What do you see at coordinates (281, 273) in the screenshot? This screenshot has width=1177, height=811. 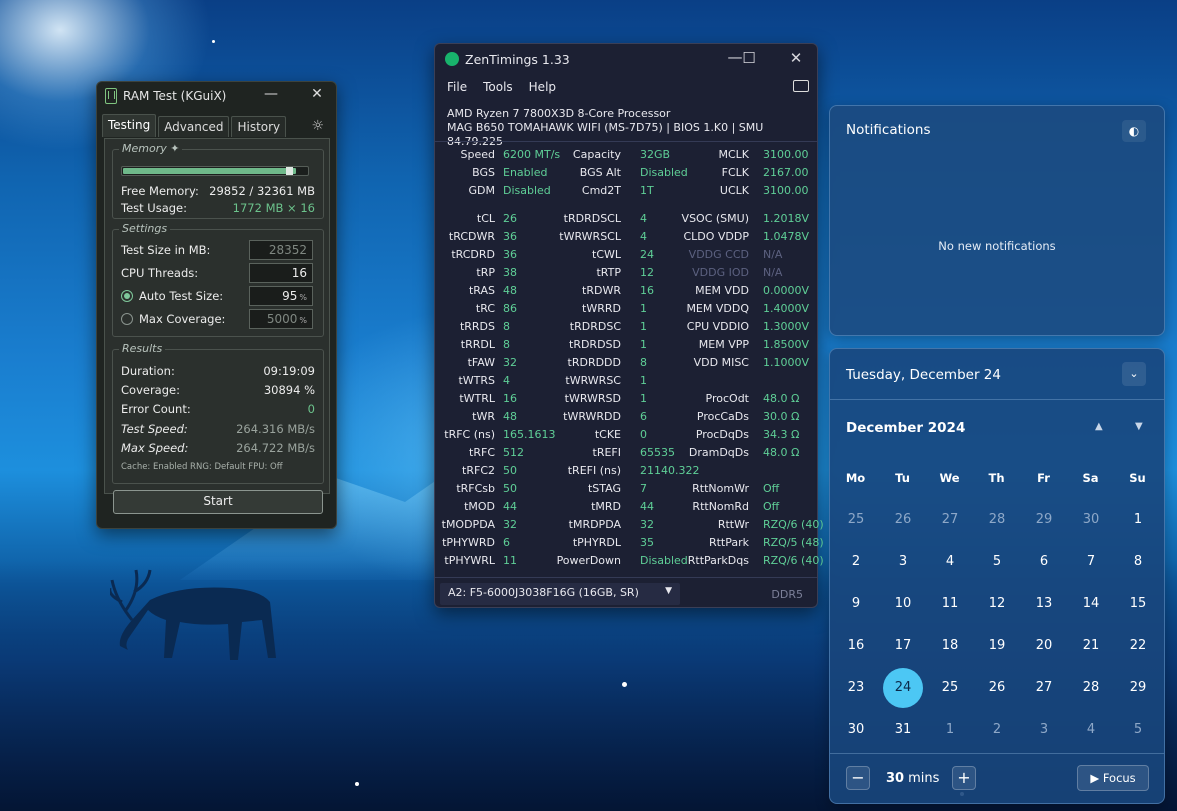 I see `cpu-threads-input: 16` at bounding box center [281, 273].